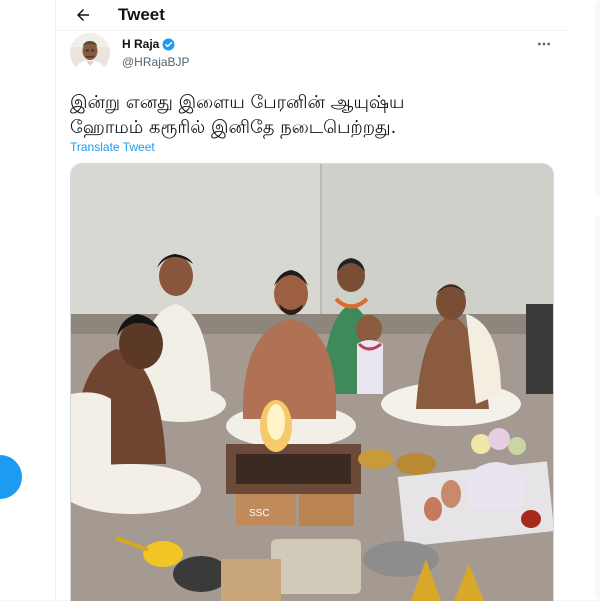 Image resolution: width=600 pixels, height=601 pixels. I want to click on author-display-name: H Raja, so click(140, 44).